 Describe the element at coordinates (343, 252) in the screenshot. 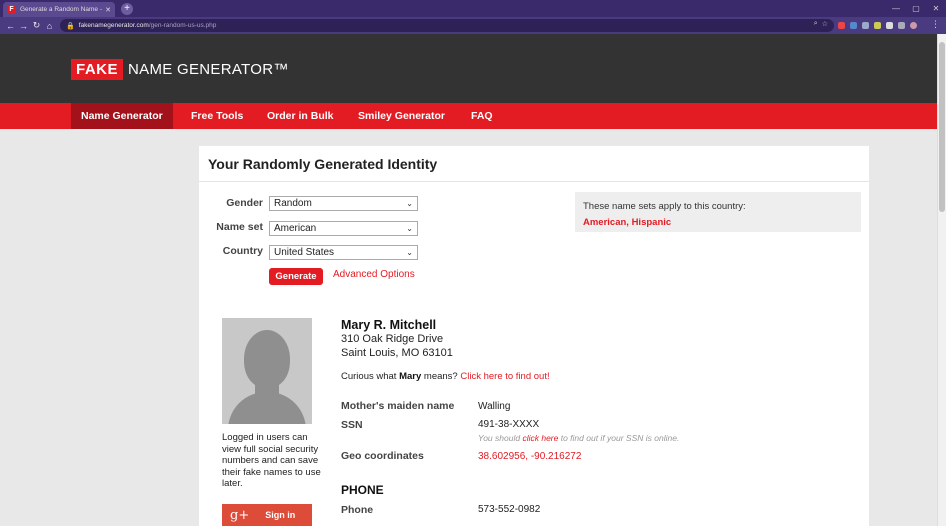

I see `country-select: United States ⌄` at that location.